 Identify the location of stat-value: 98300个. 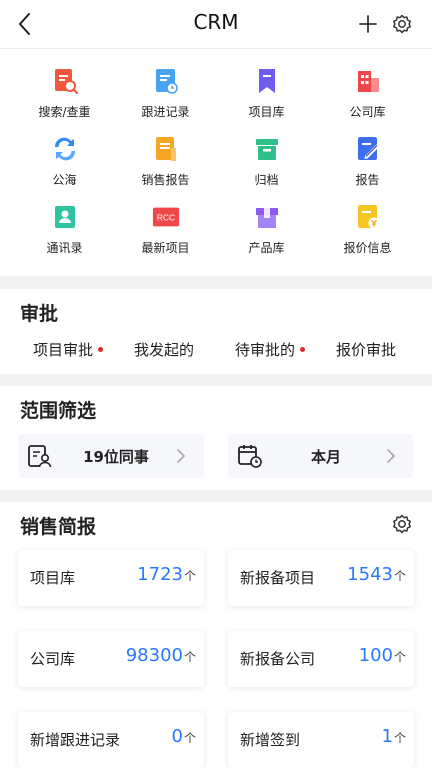
(161, 655).